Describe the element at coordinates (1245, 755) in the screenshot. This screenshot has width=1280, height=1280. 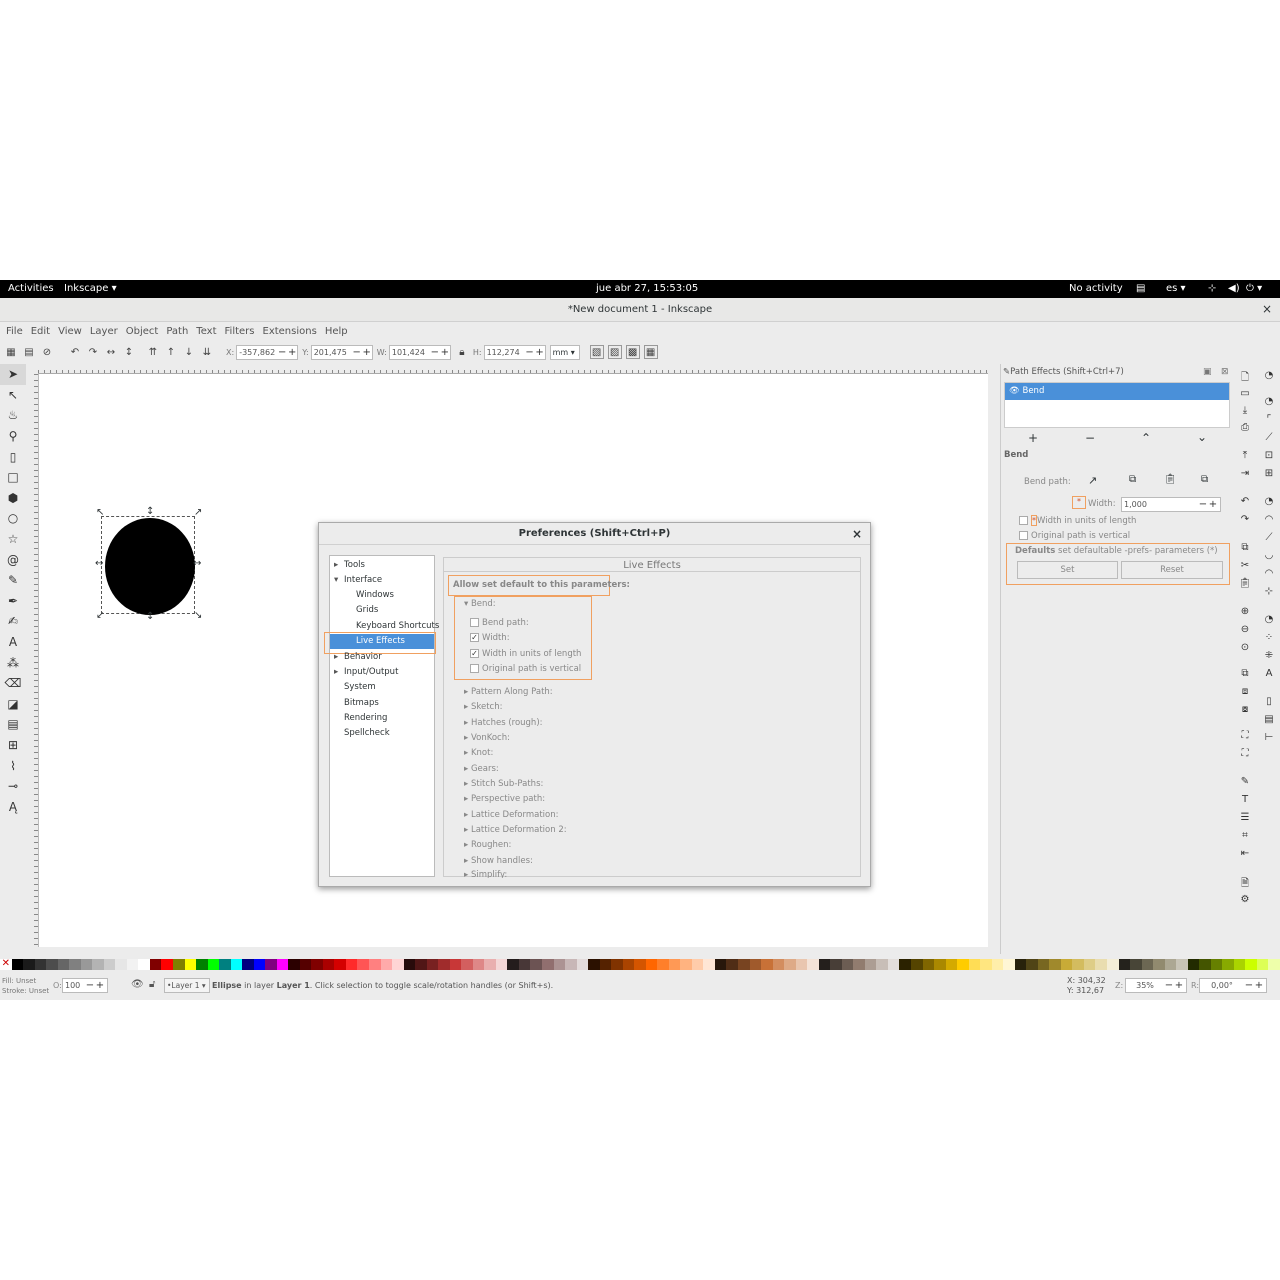
I see `ungroup-icon: ⛶` at that location.